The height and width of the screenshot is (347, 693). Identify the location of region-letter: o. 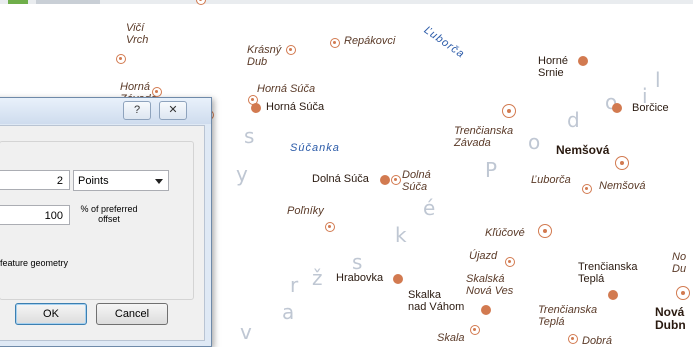
(534, 142).